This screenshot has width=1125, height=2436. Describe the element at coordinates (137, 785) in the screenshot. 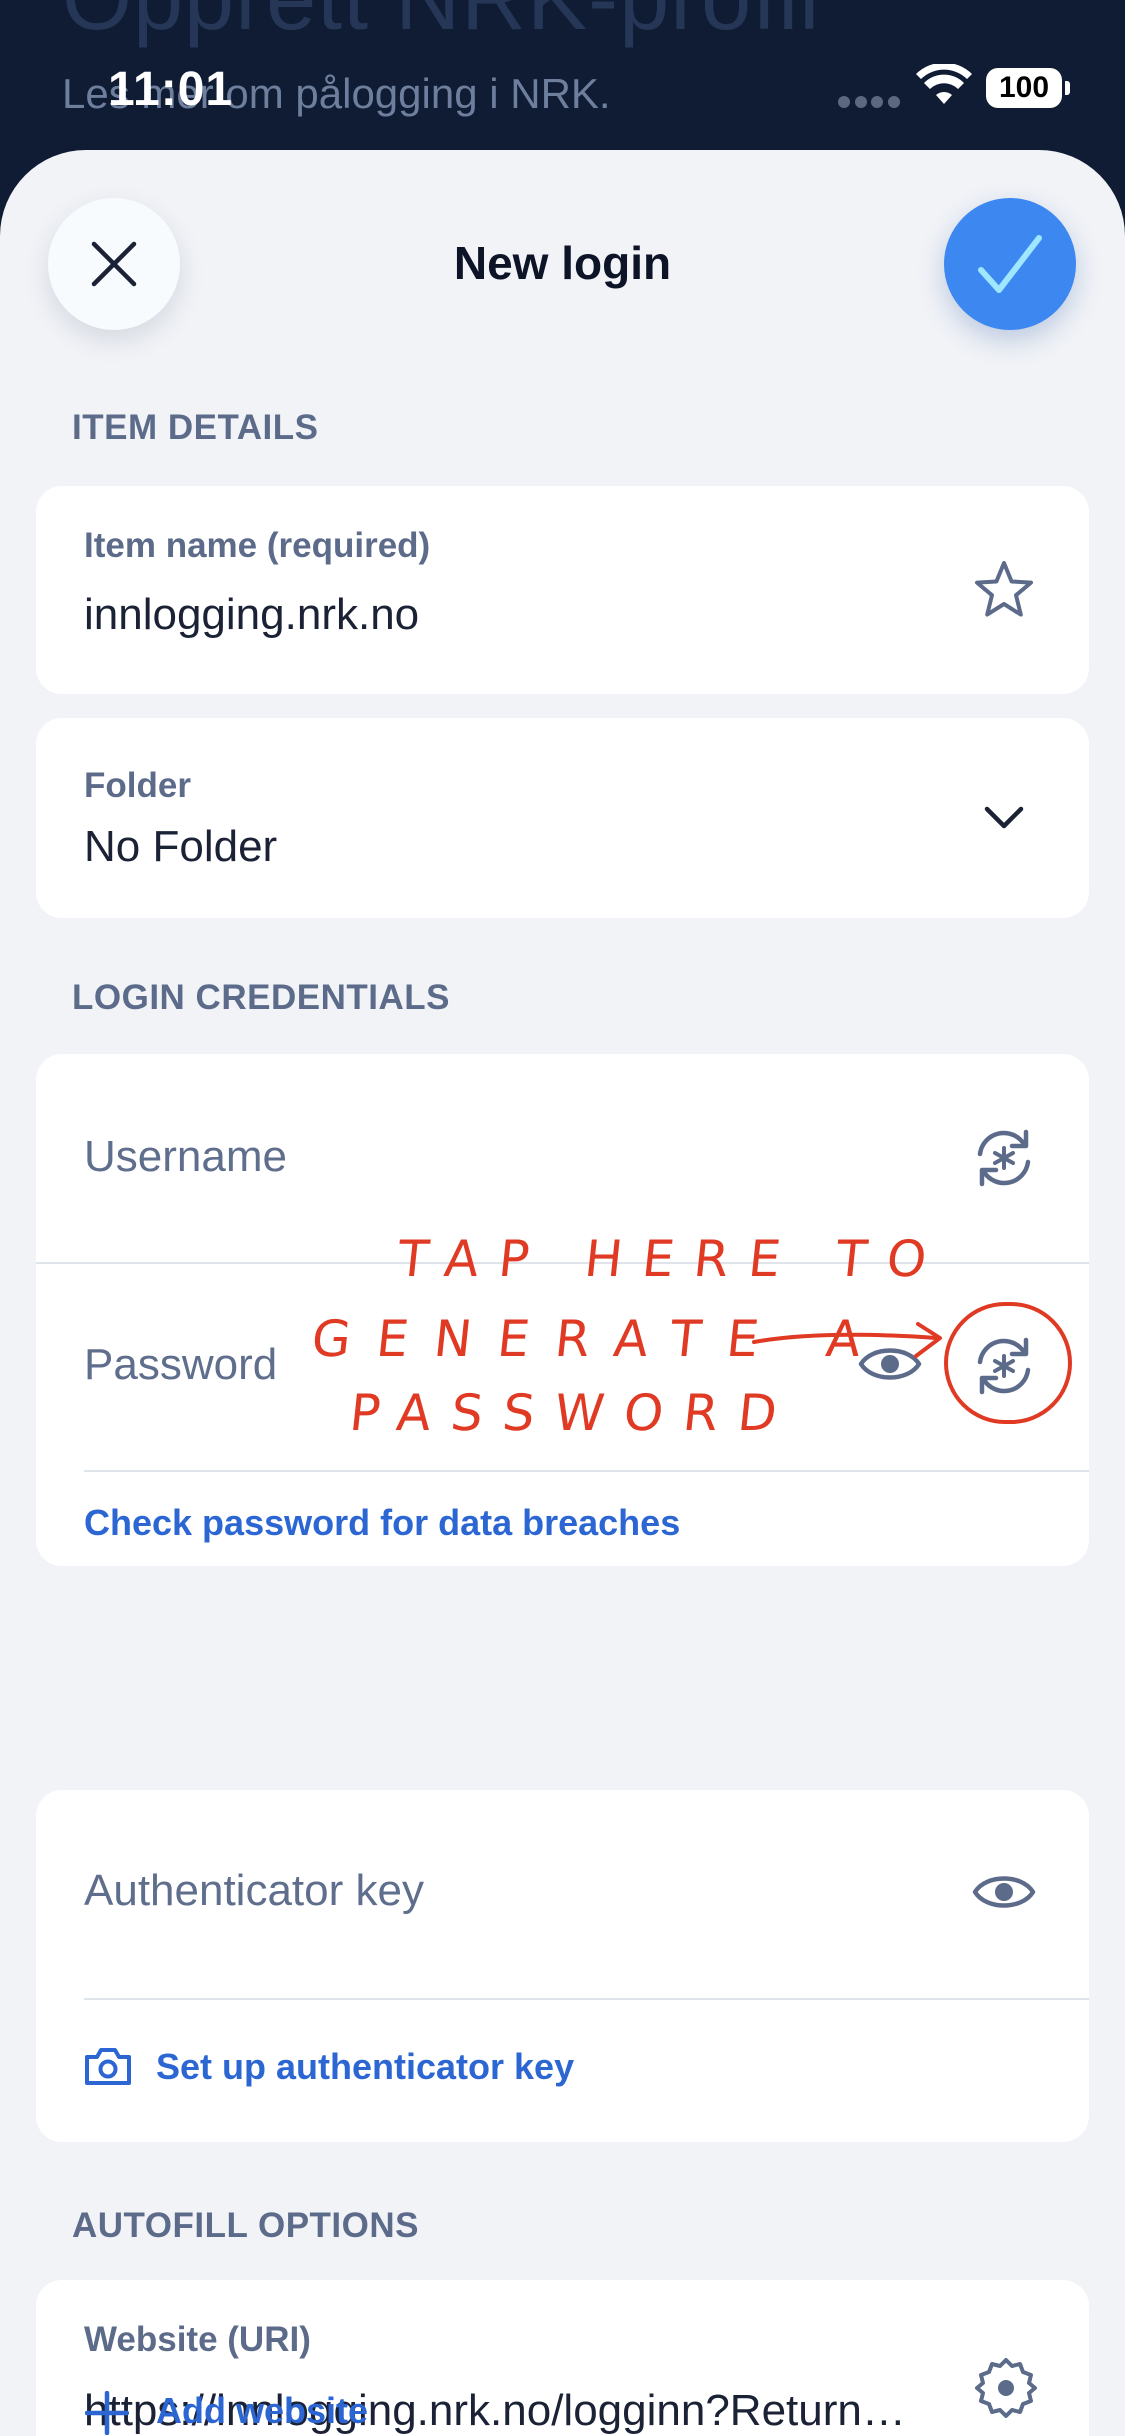

I see `folder-label: Folder` at that location.